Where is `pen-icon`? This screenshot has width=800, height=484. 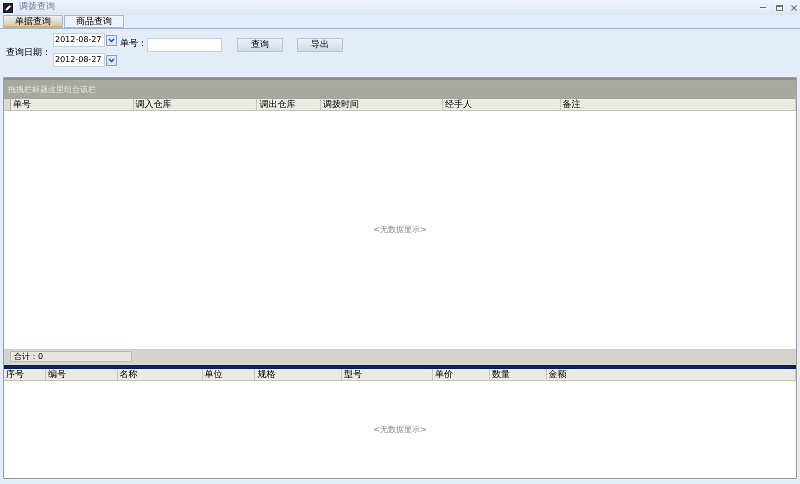 pen-icon is located at coordinates (8, 7).